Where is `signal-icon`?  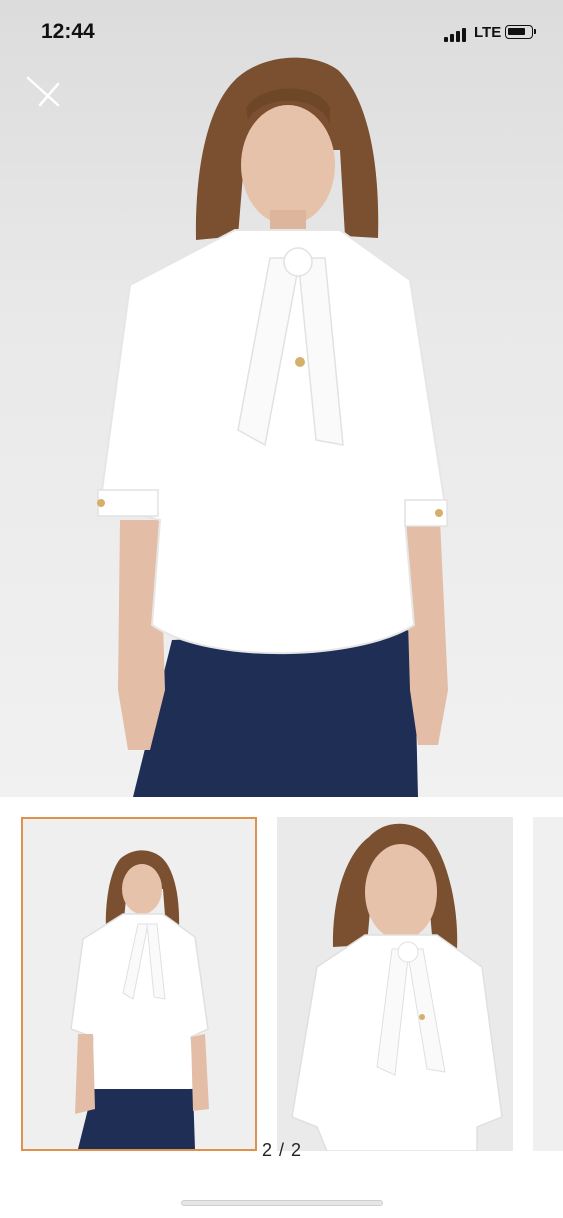
signal-icon is located at coordinates (456, 34).